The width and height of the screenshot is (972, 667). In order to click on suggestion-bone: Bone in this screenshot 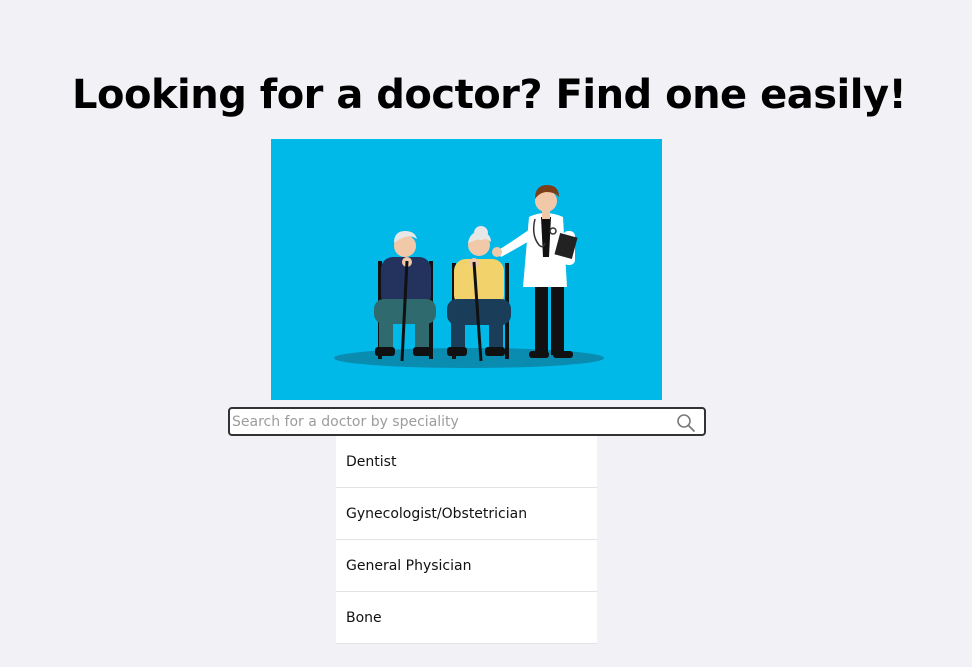, I will do `click(466, 618)`.